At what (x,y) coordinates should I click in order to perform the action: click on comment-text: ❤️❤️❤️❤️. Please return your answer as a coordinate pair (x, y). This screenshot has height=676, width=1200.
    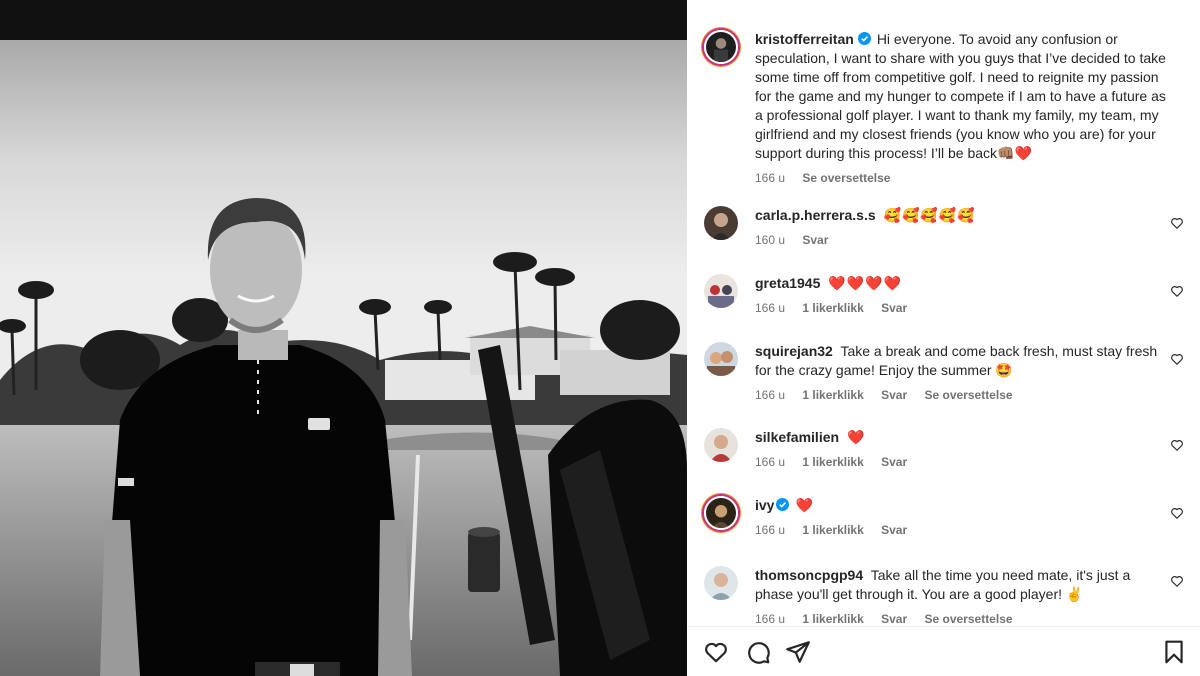
    Looking at the image, I should click on (865, 283).